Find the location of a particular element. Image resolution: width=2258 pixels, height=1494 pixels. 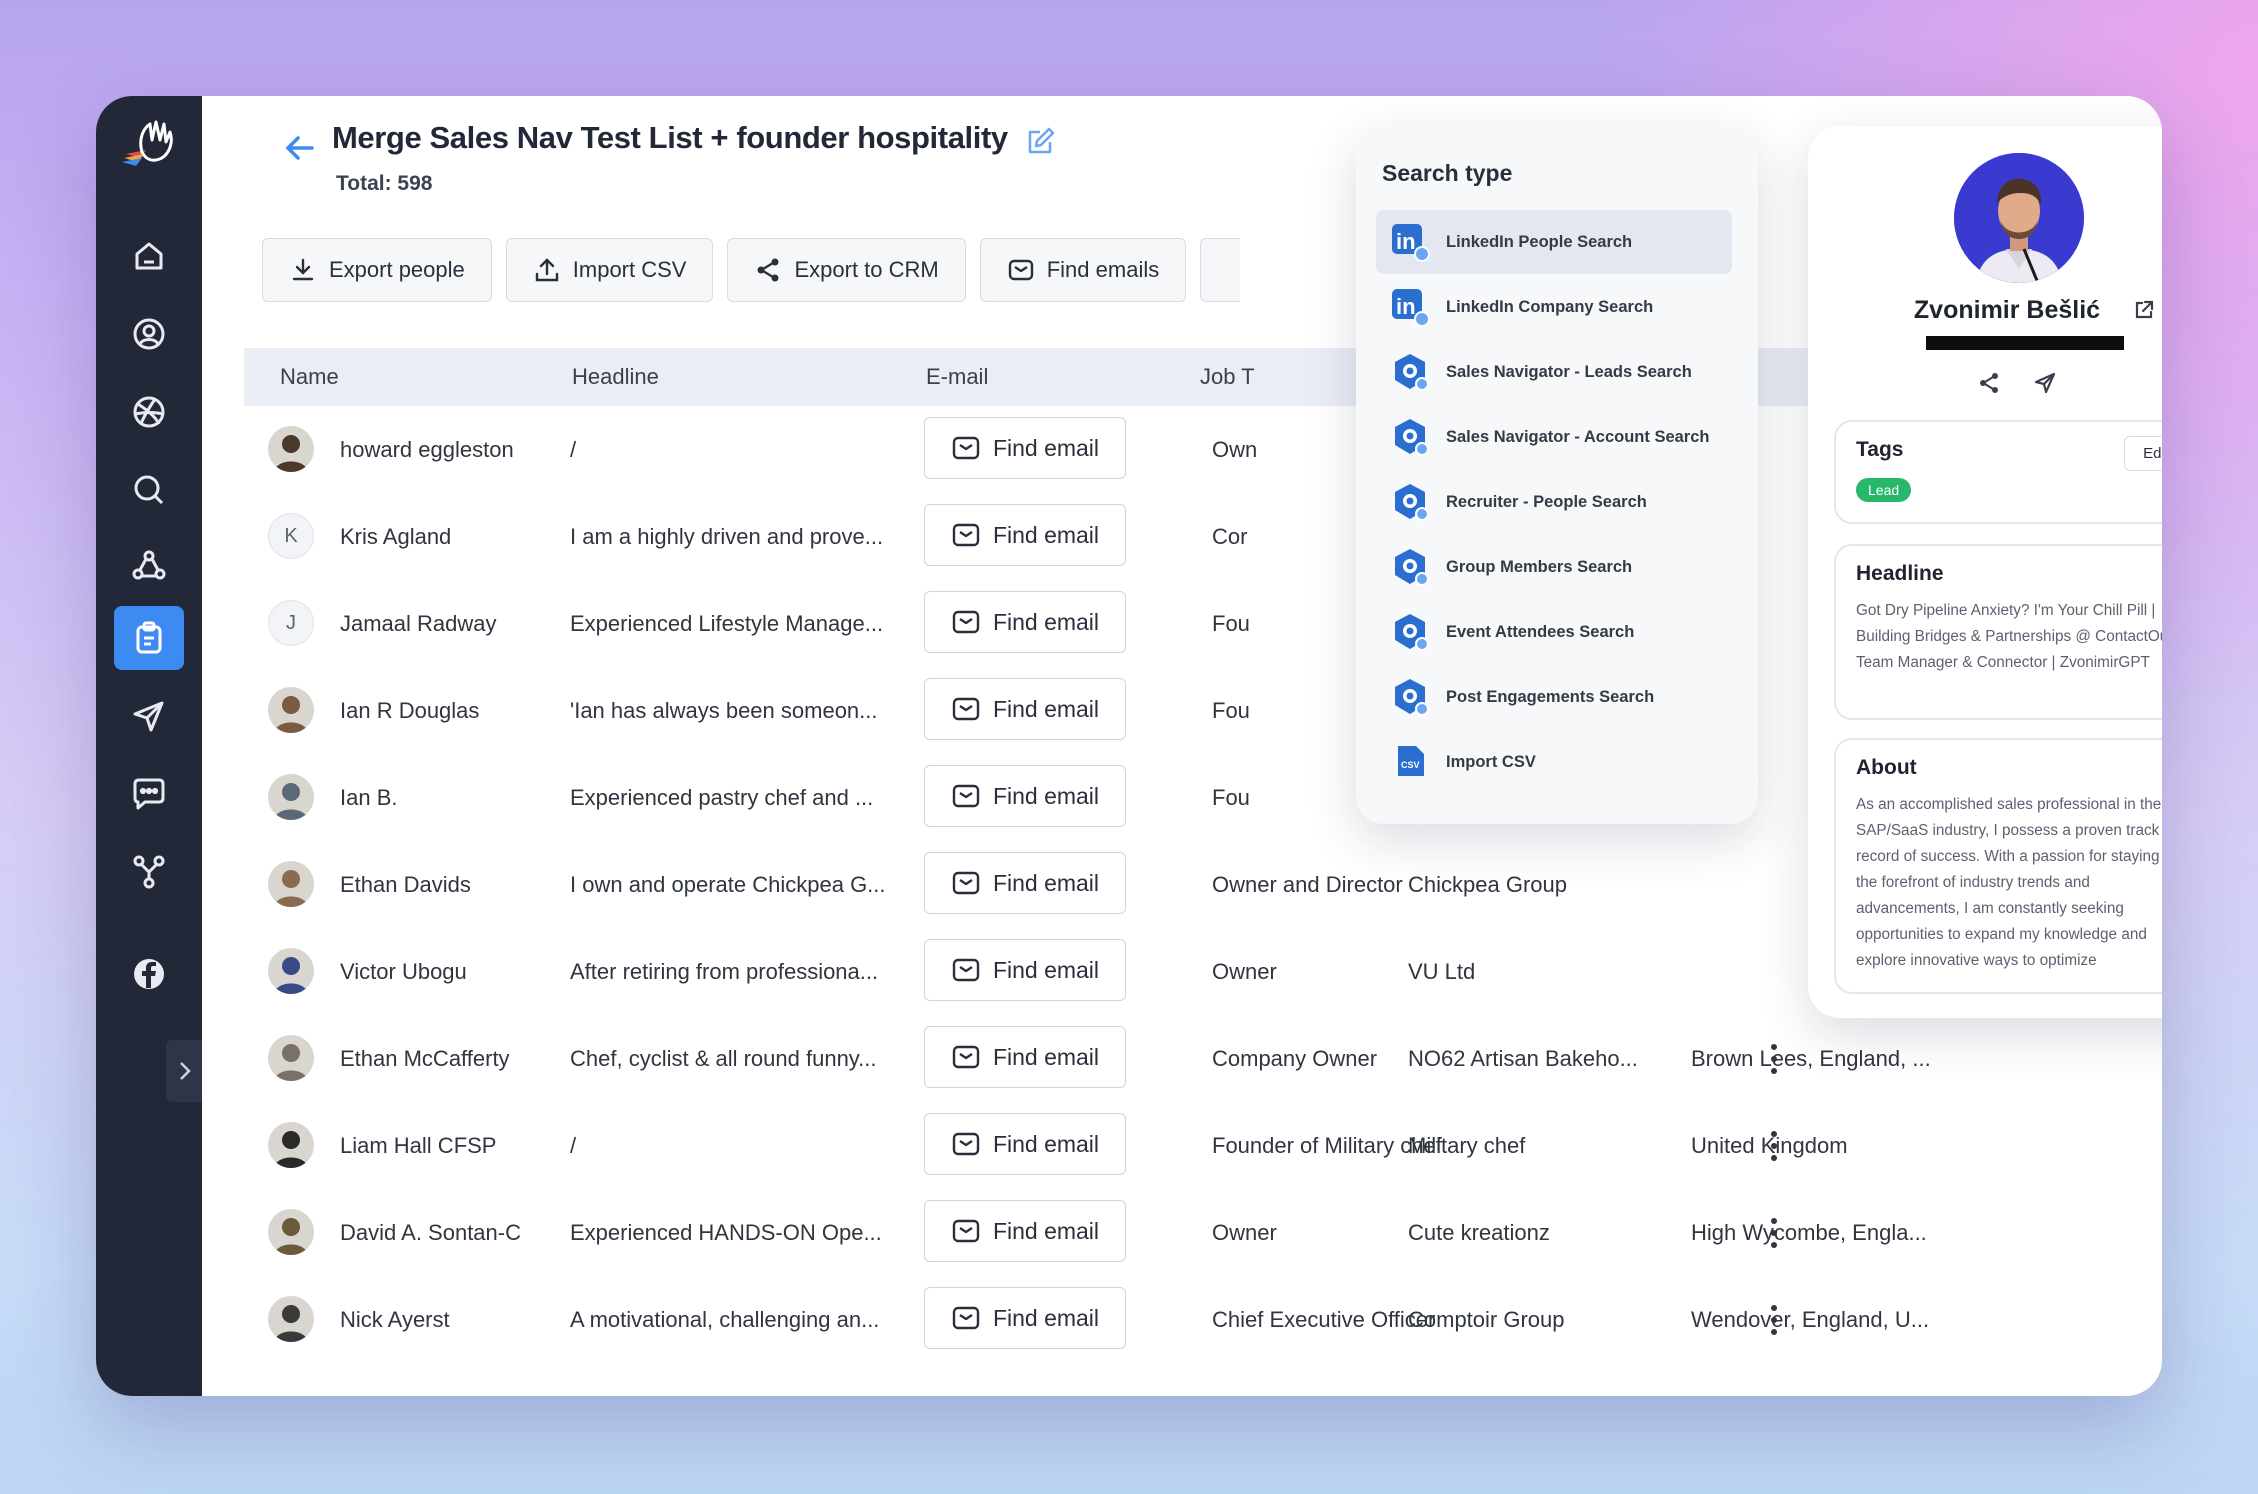

search-type-option: in LinkedIn People Search is located at coordinates (1554, 242).